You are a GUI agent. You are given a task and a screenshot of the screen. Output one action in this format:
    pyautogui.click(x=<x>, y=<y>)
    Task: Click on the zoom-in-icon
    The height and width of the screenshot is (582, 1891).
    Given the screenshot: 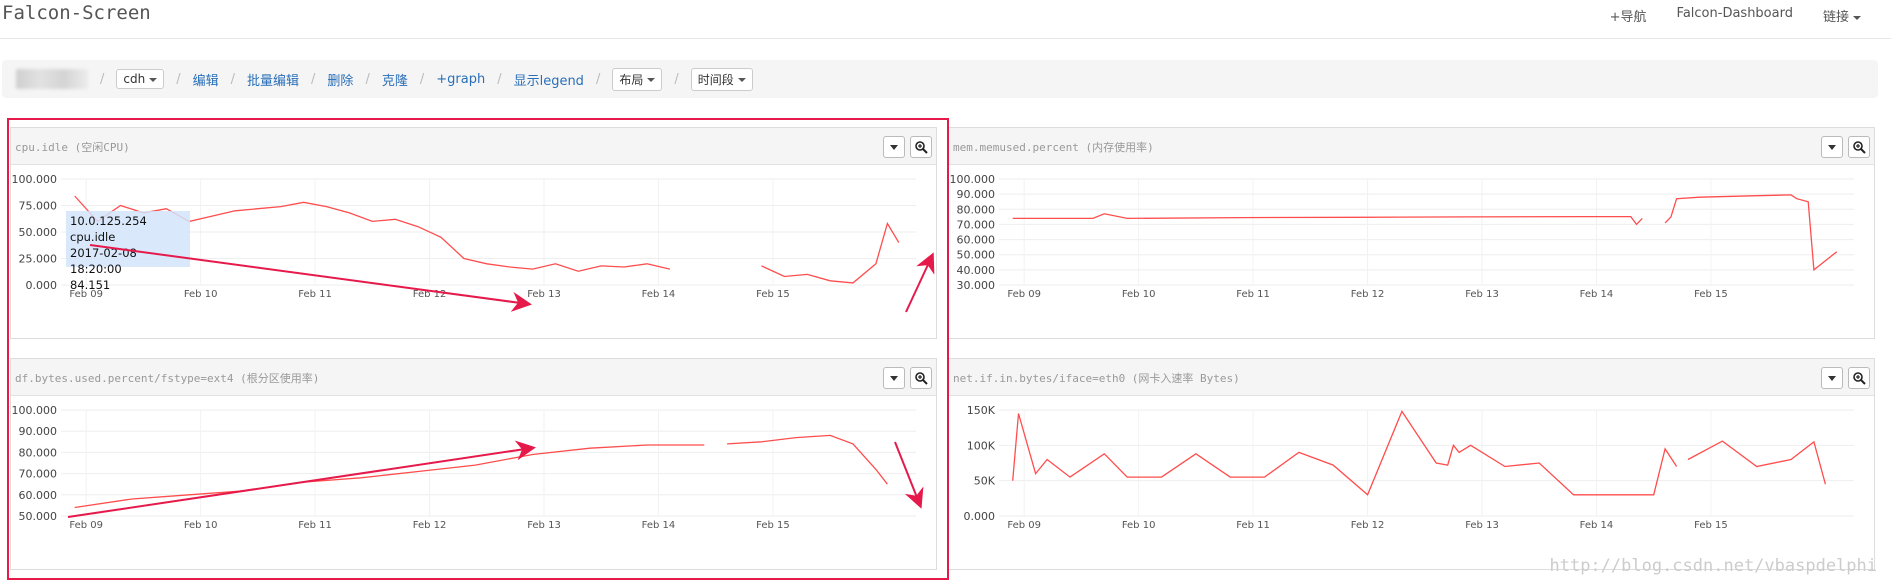 What is the action you would take?
    pyautogui.click(x=1859, y=378)
    